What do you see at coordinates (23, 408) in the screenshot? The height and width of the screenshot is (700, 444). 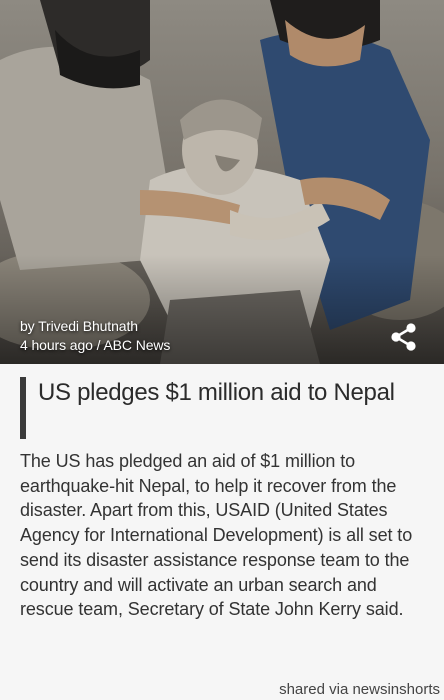 I see `headline-accent-bar` at bounding box center [23, 408].